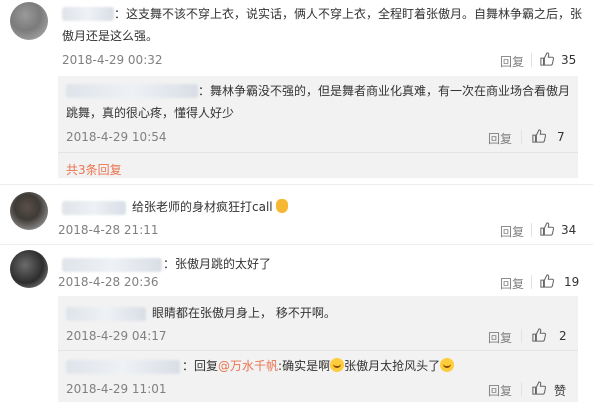  I want to click on reply-text: ：回复@万水千帆:确实是啊 张傲月太抢风头了, so click(318, 366).